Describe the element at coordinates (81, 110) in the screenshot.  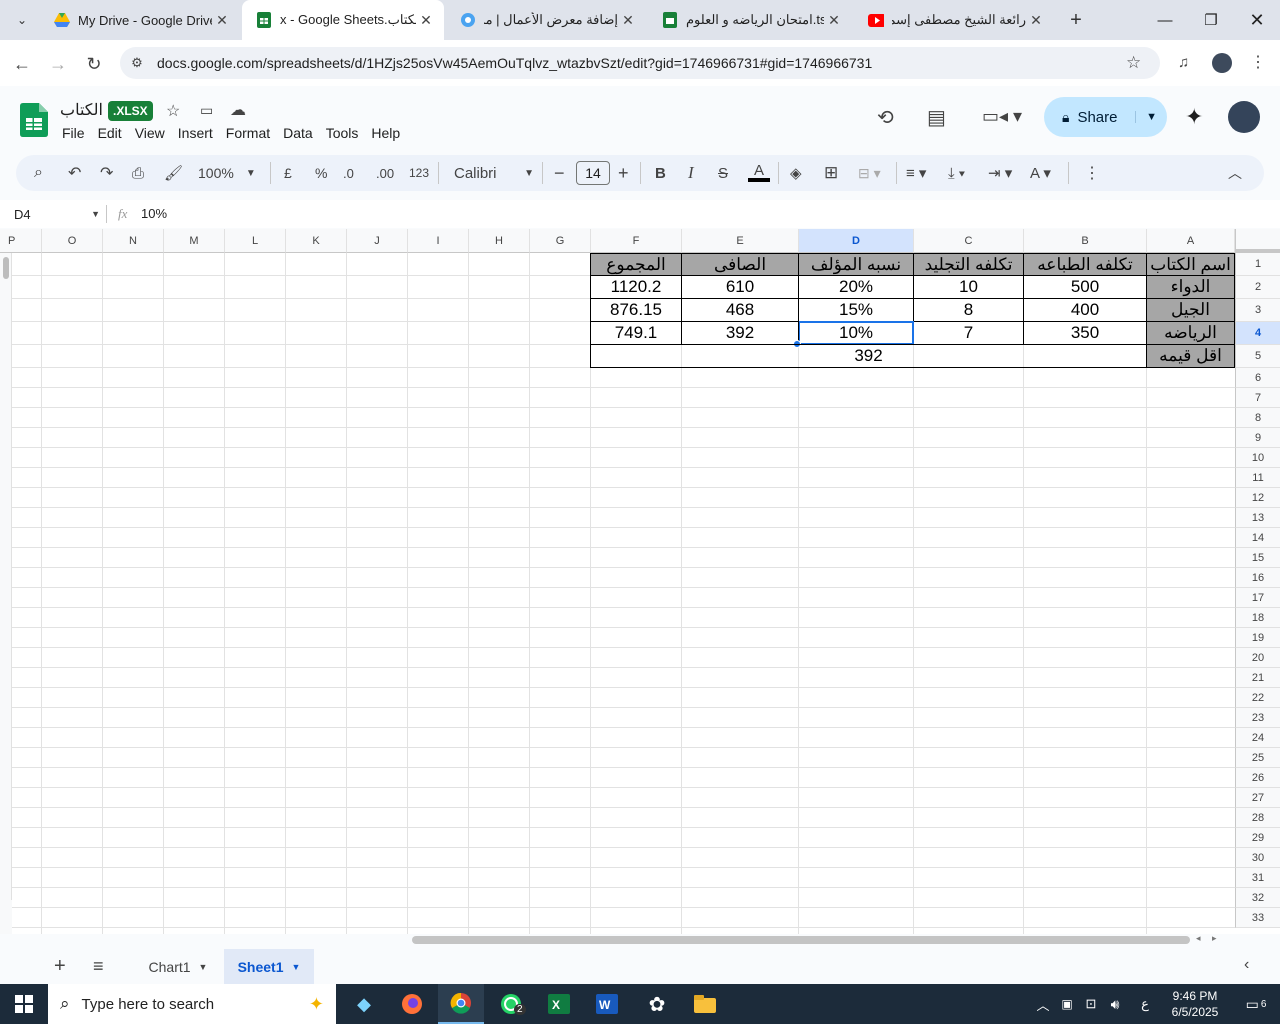
I see `document-title: الكتاب` at that location.